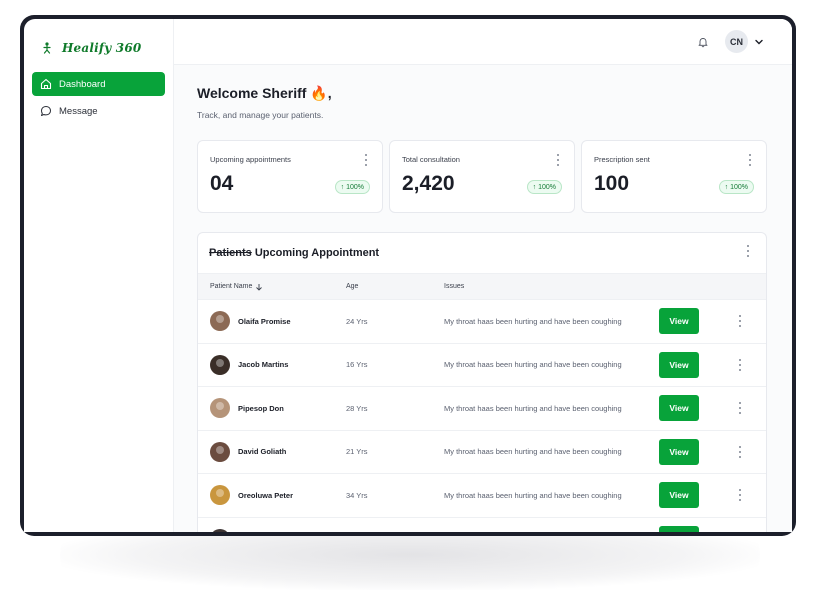 This screenshot has height=616, width=816. I want to click on user-menu: CN, so click(744, 41).